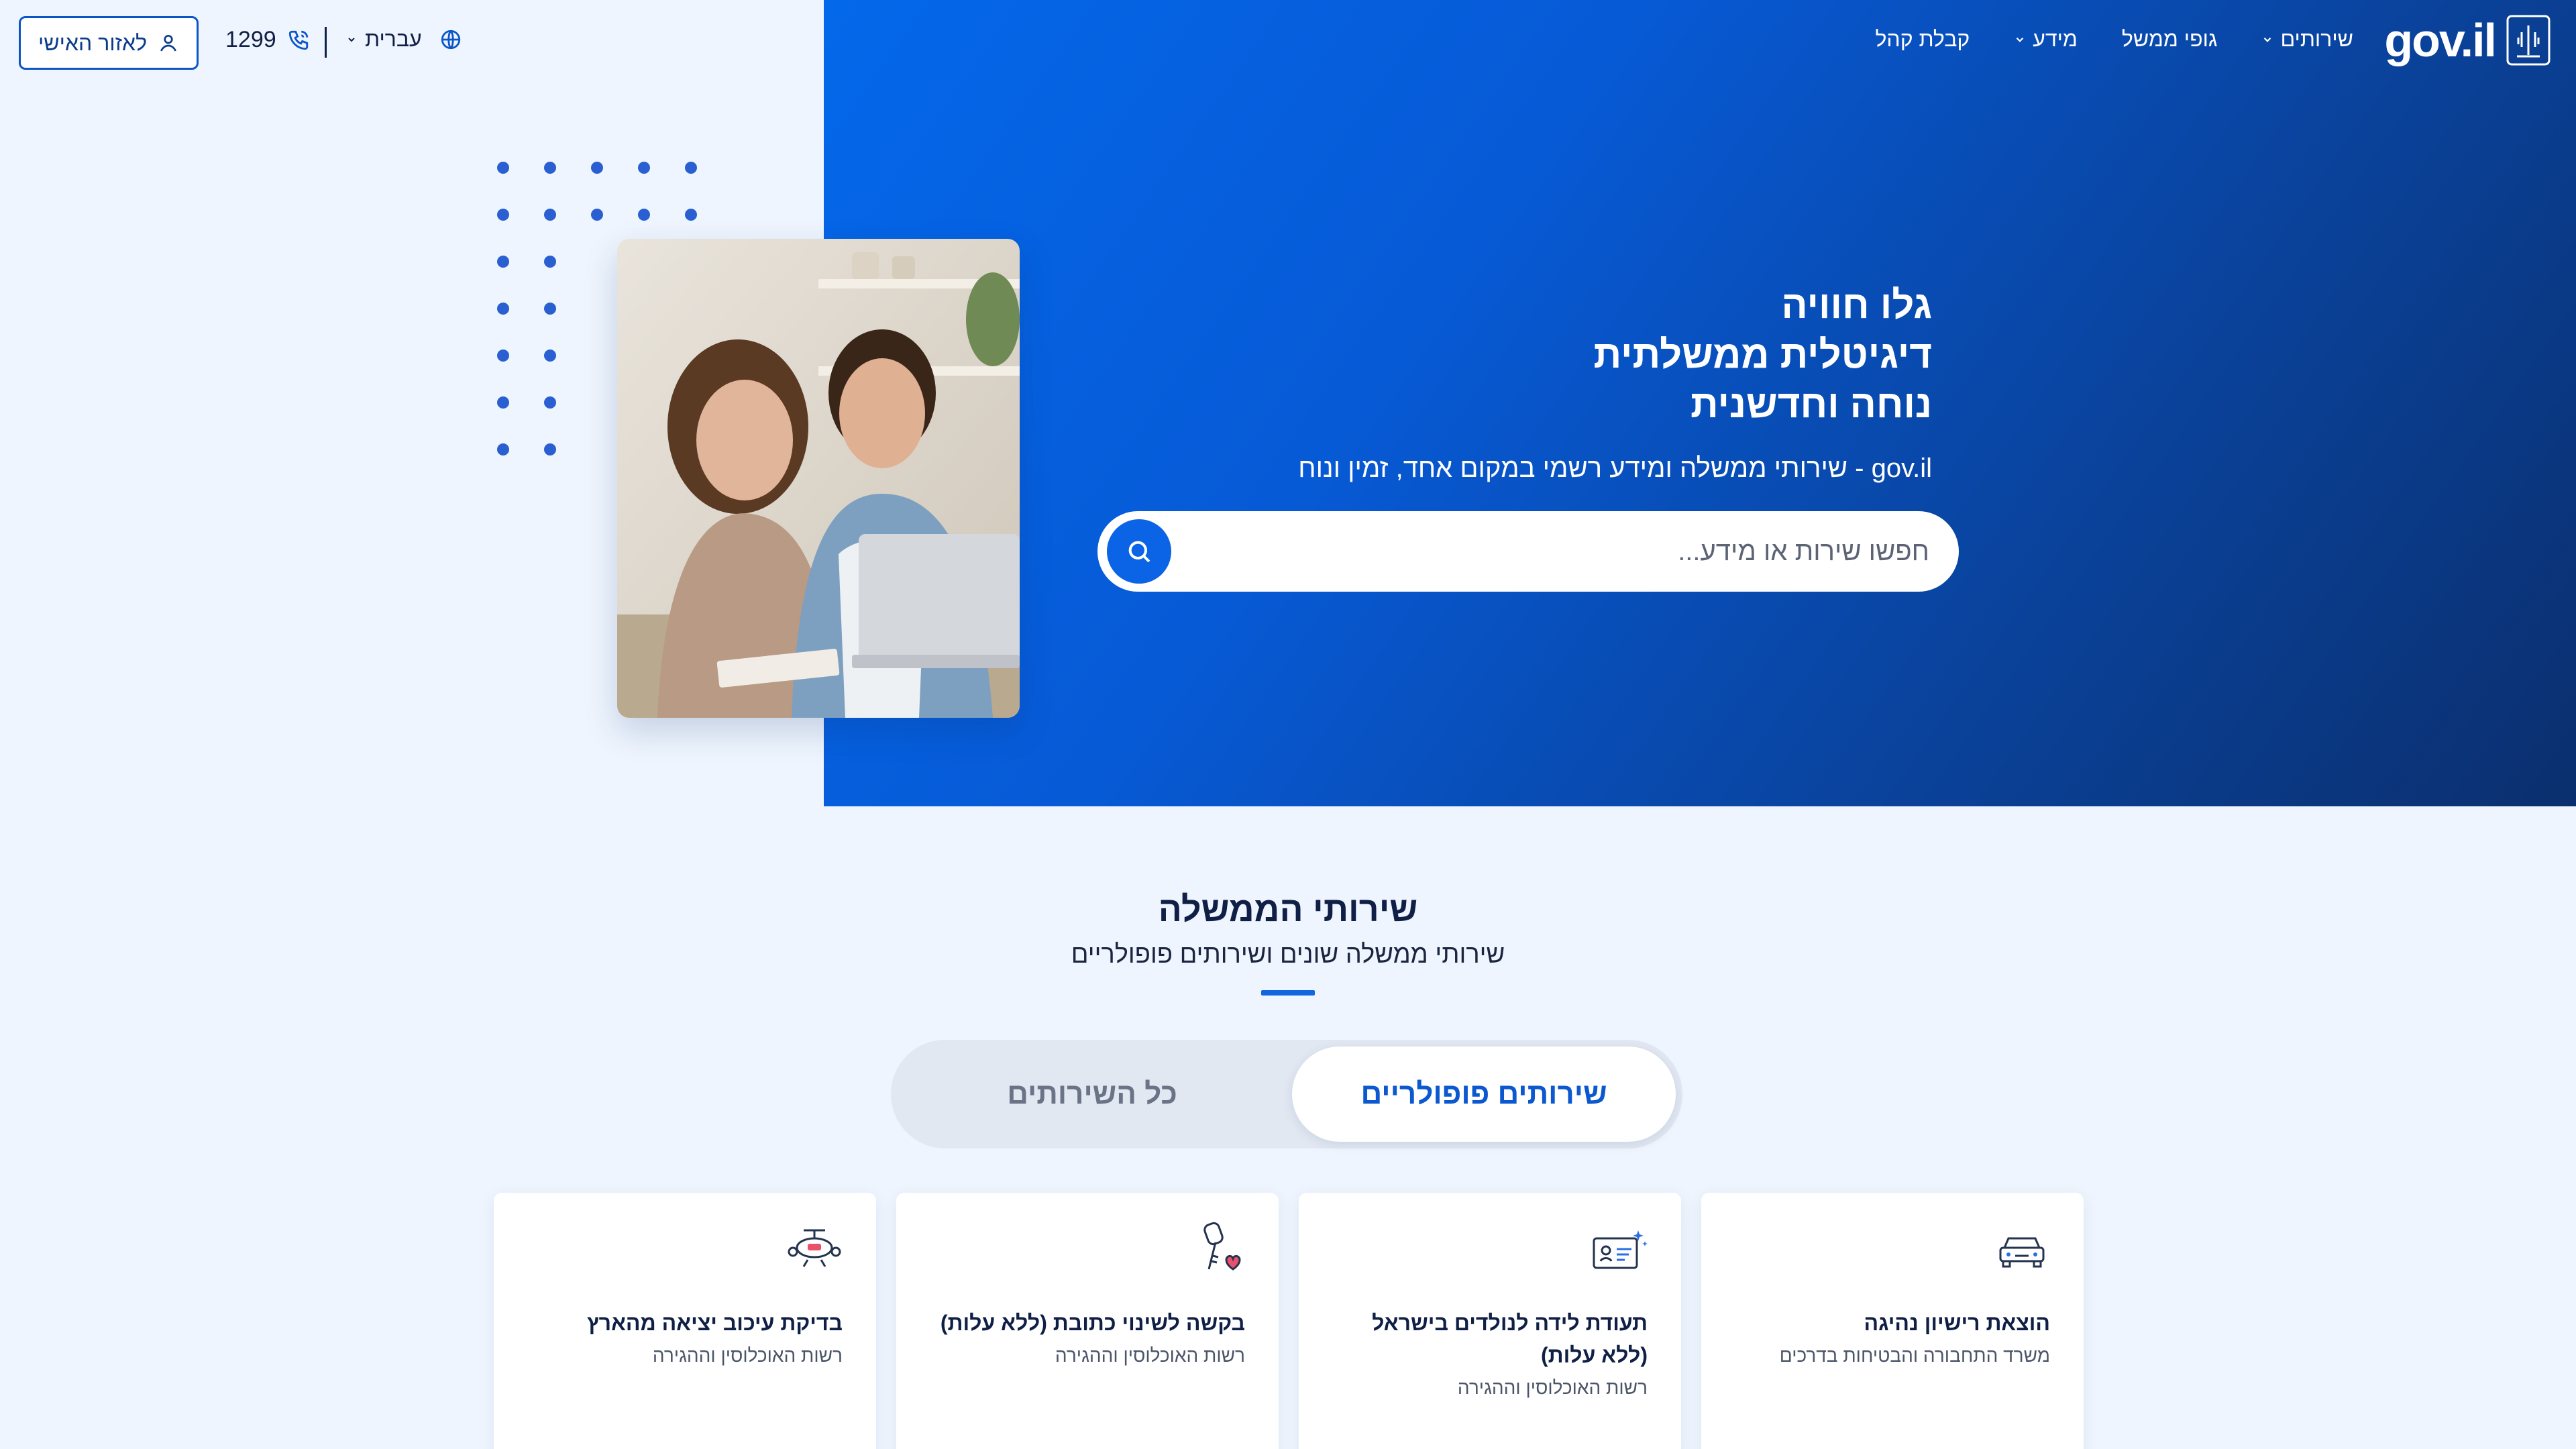  I want to click on airplane-icon, so click(814, 1248).